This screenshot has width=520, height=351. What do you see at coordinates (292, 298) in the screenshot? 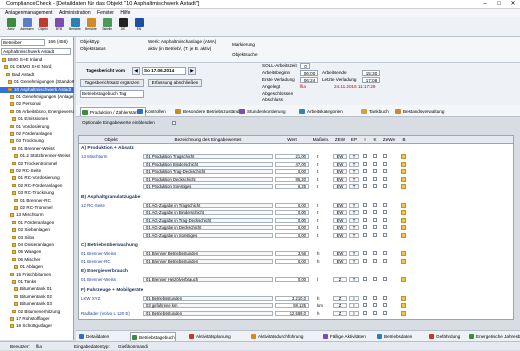
I see `cell-wert: 3.210,0` at bounding box center [292, 298].